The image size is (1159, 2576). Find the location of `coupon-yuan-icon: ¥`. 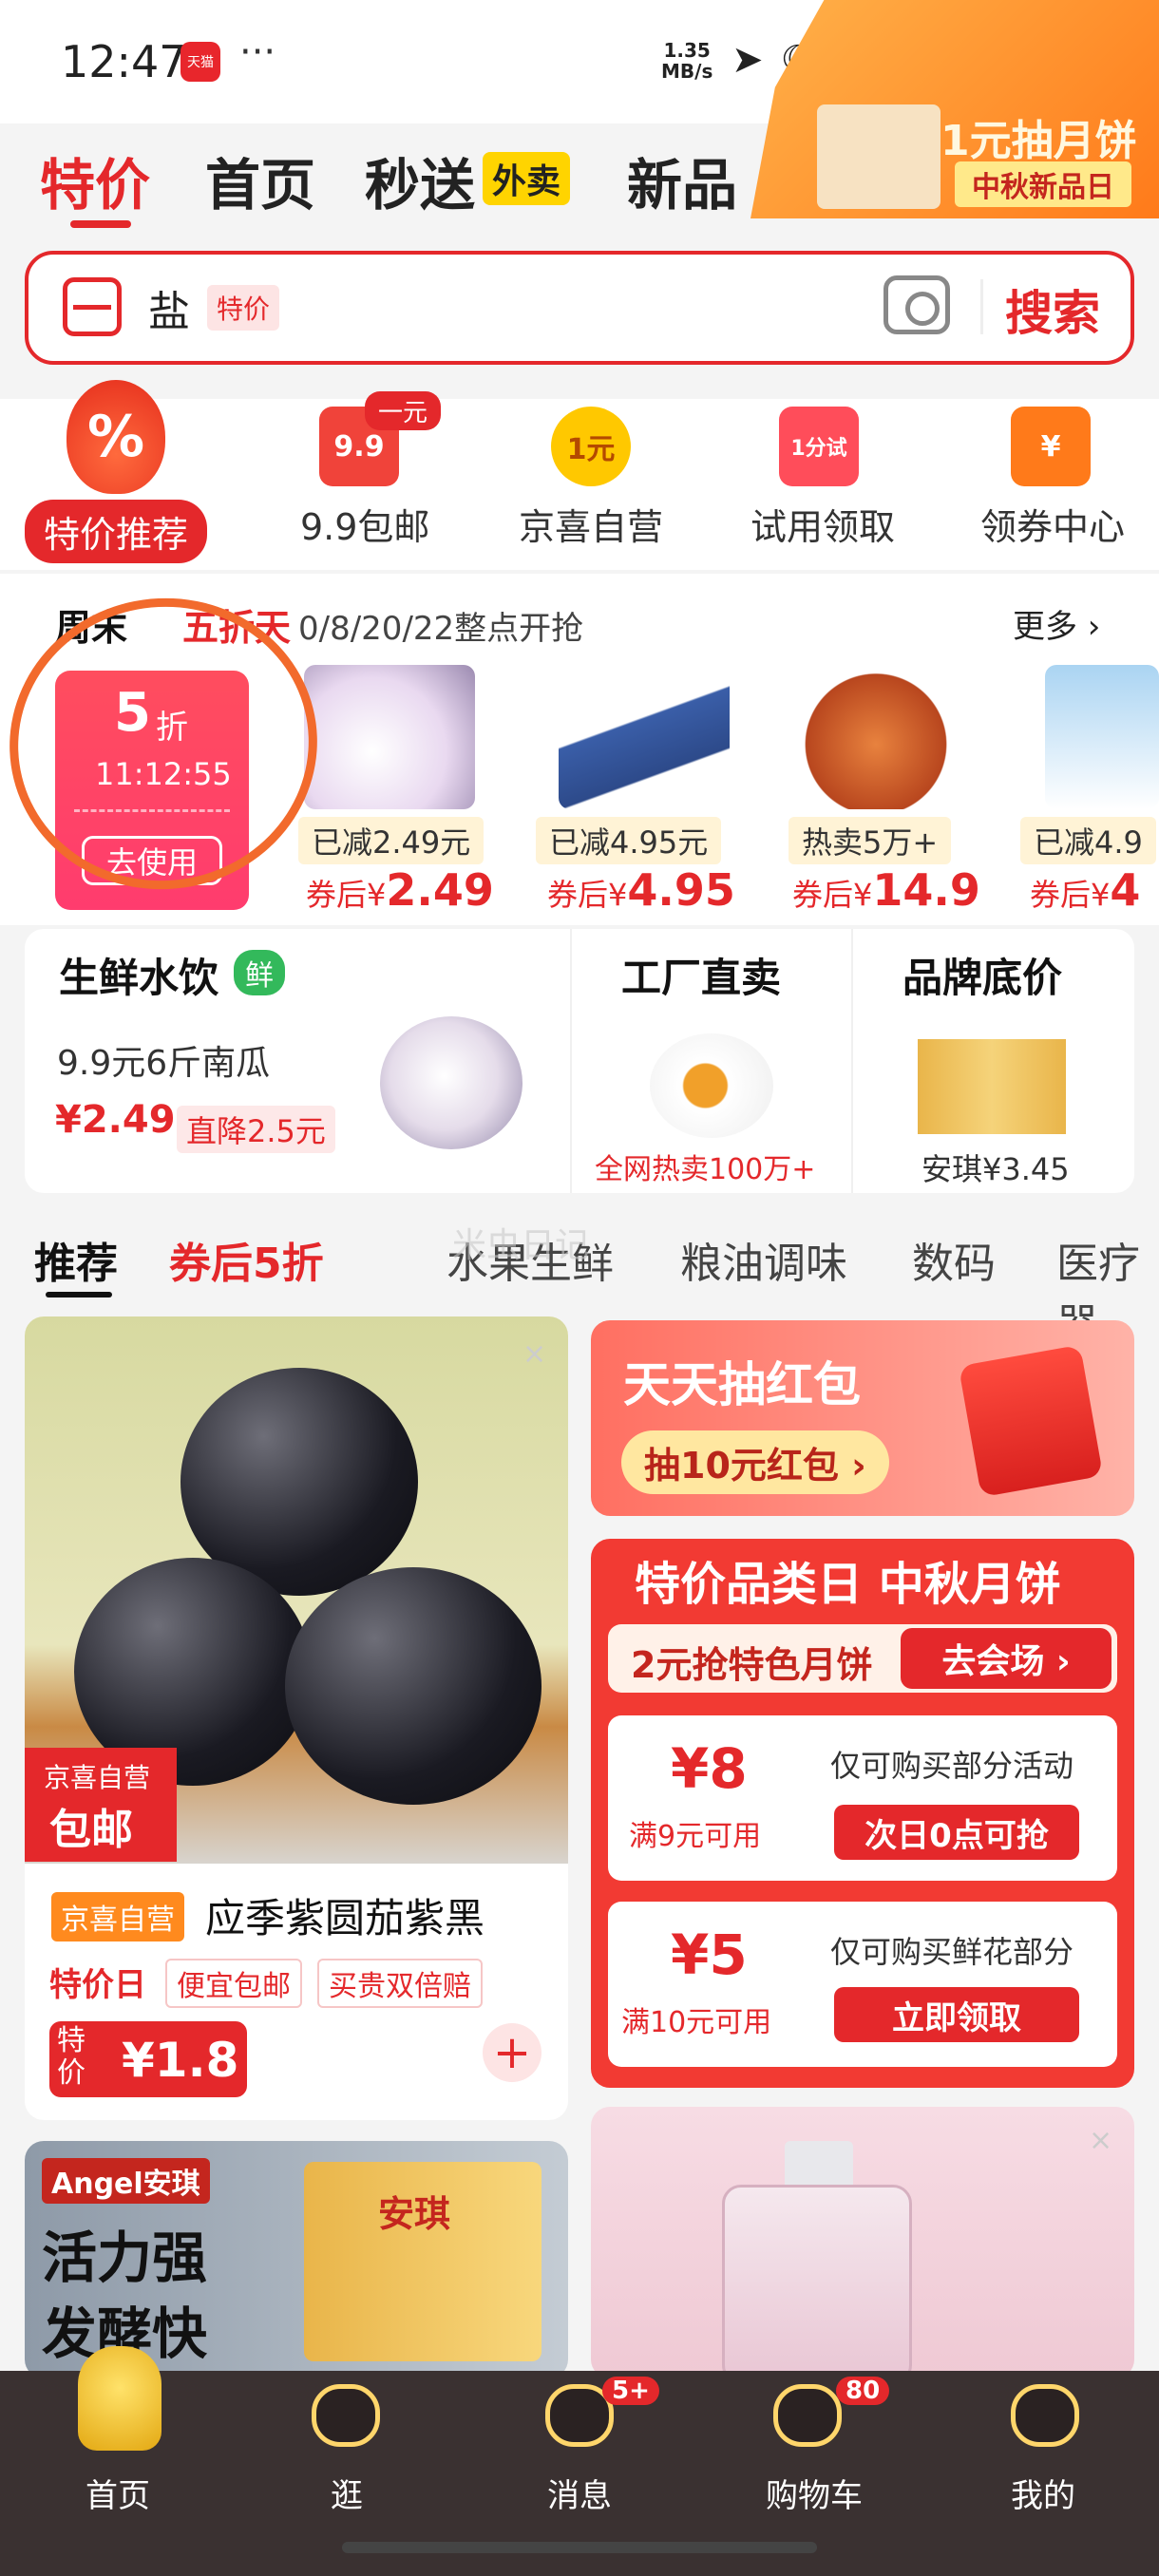

coupon-yuan-icon: ¥ is located at coordinates (1051, 446).